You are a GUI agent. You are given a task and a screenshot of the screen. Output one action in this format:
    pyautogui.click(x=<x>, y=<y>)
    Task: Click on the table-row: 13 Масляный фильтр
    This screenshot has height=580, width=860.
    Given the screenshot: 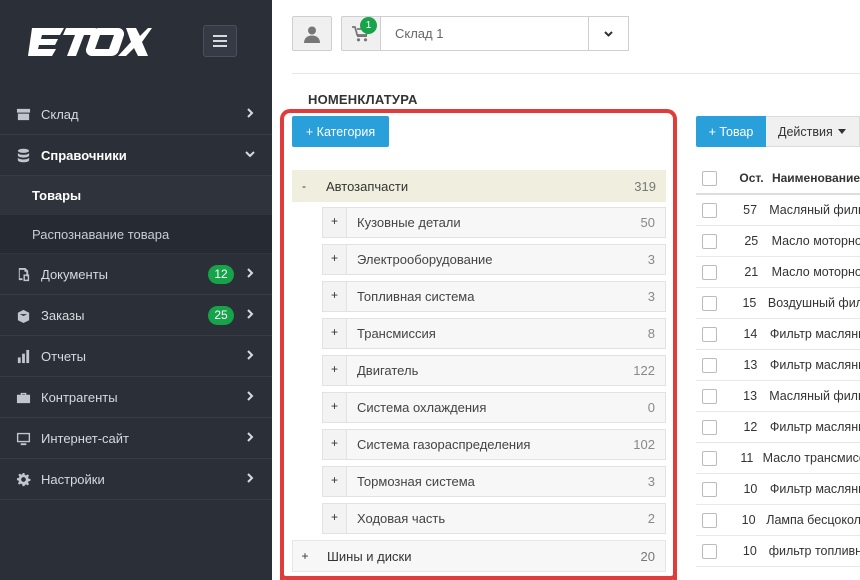 What is the action you would take?
    pyautogui.click(x=778, y=396)
    